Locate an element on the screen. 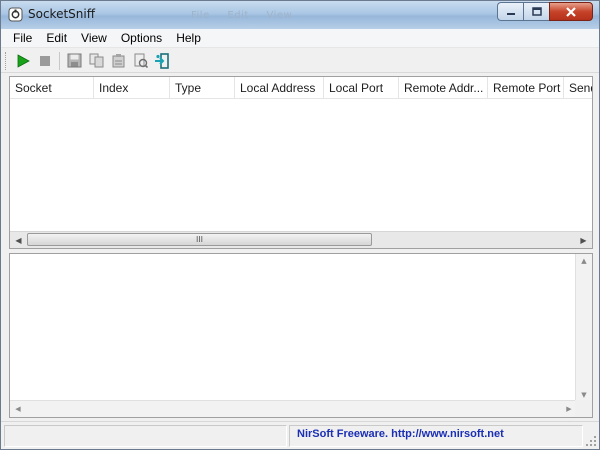 This screenshot has height=450, width=600. menu-edit: Edit is located at coordinates (57, 38).